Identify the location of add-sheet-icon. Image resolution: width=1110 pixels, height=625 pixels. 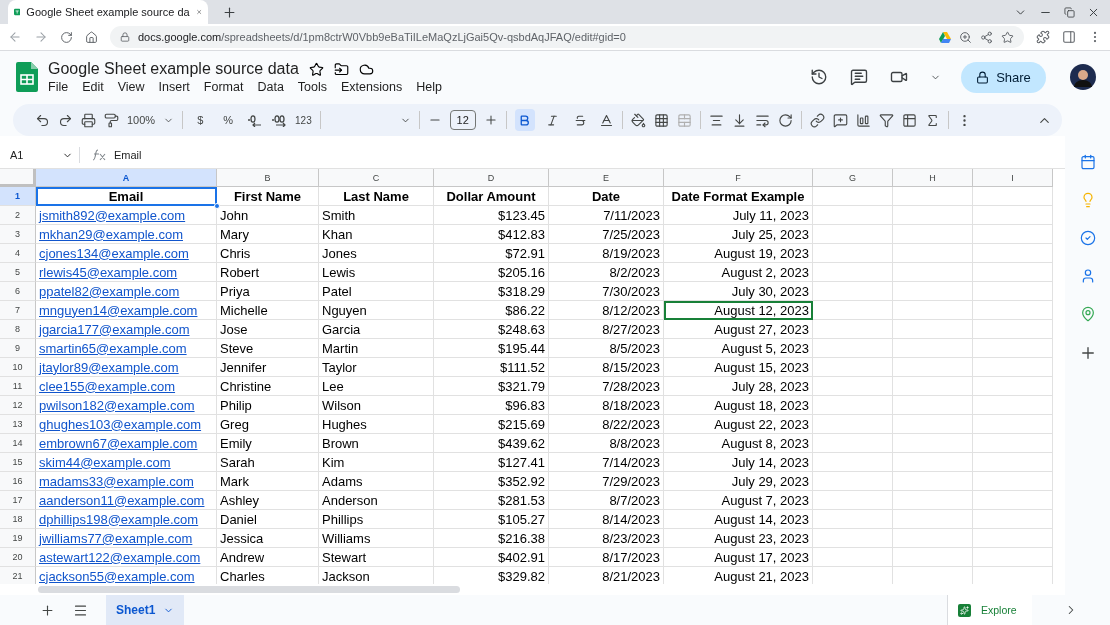
(47, 610).